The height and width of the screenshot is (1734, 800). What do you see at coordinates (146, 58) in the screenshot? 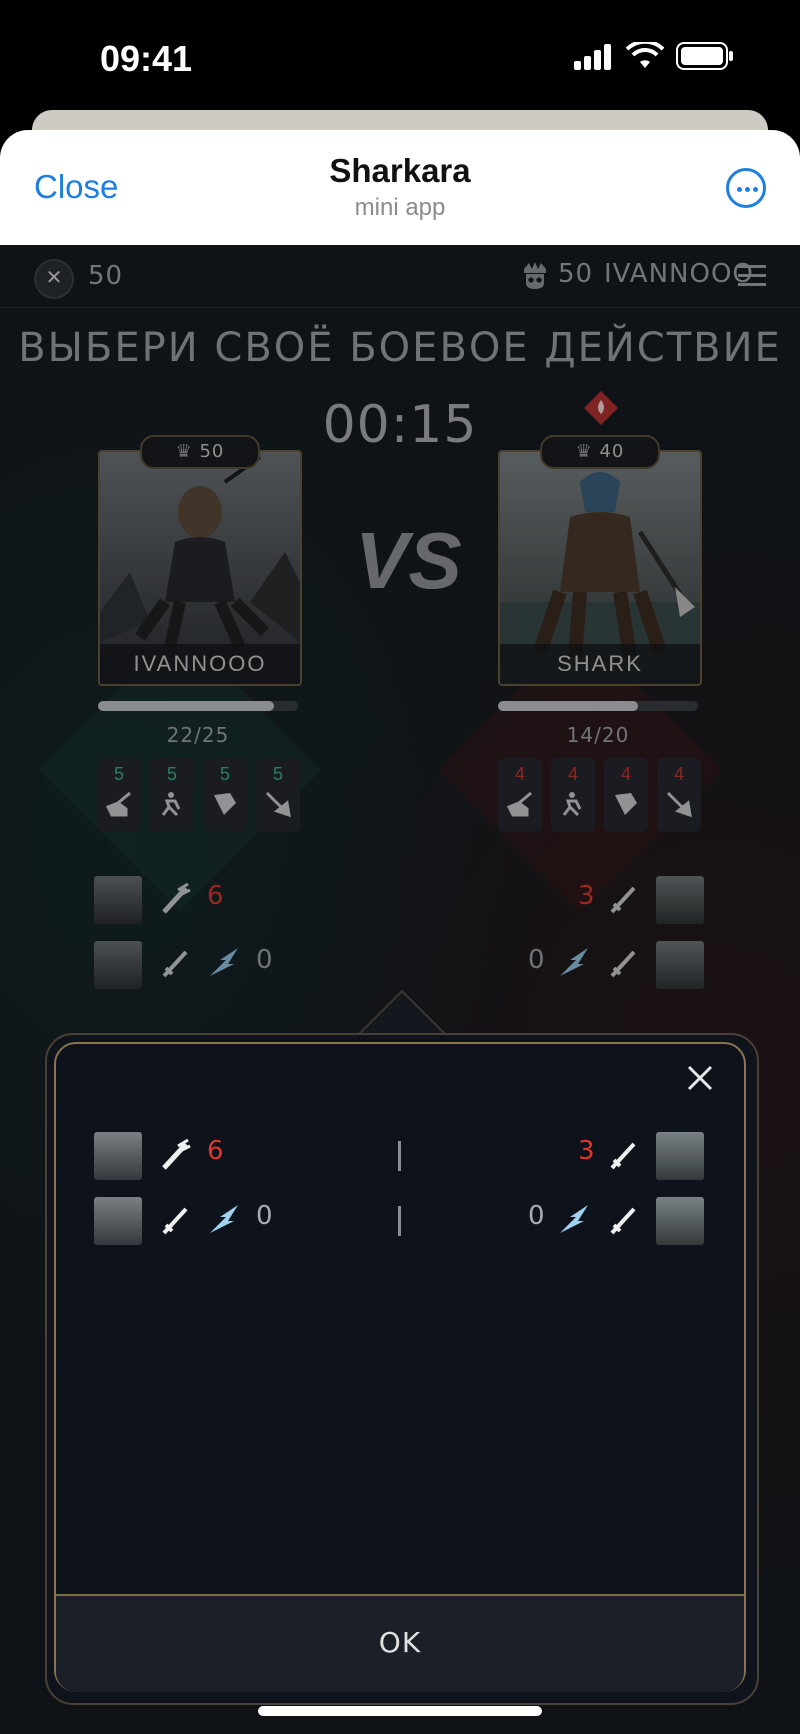
I see `status-time: 09:41` at bounding box center [146, 58].